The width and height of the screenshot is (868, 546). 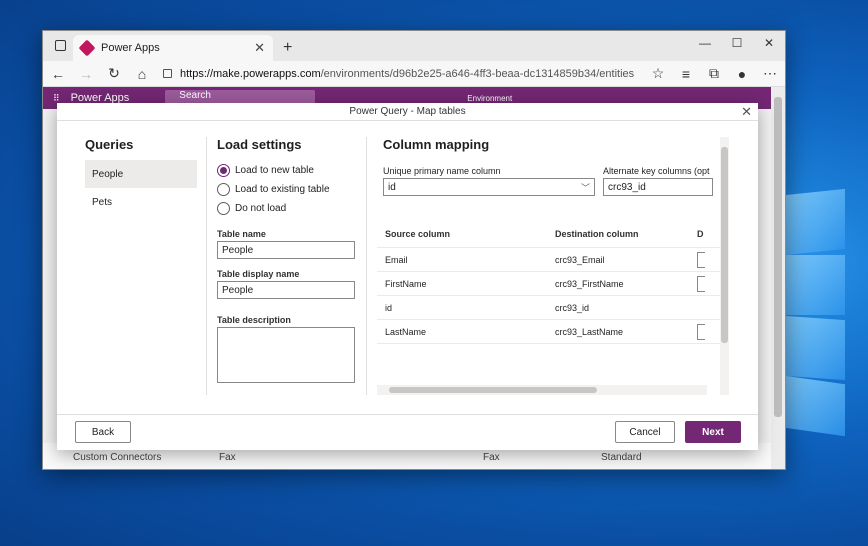 I want to click on radio-label: Load to new table, so click(x=274, y=170).